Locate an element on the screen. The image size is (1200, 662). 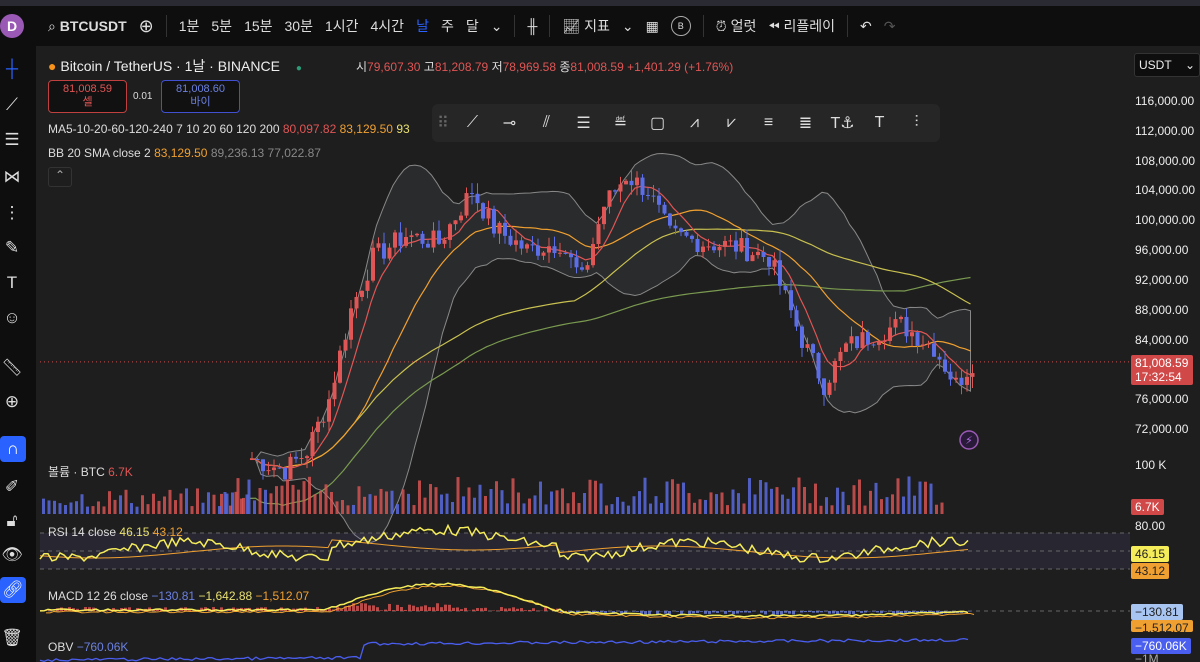
interval-1h: 1시간 is located at coordinates (342, 26).